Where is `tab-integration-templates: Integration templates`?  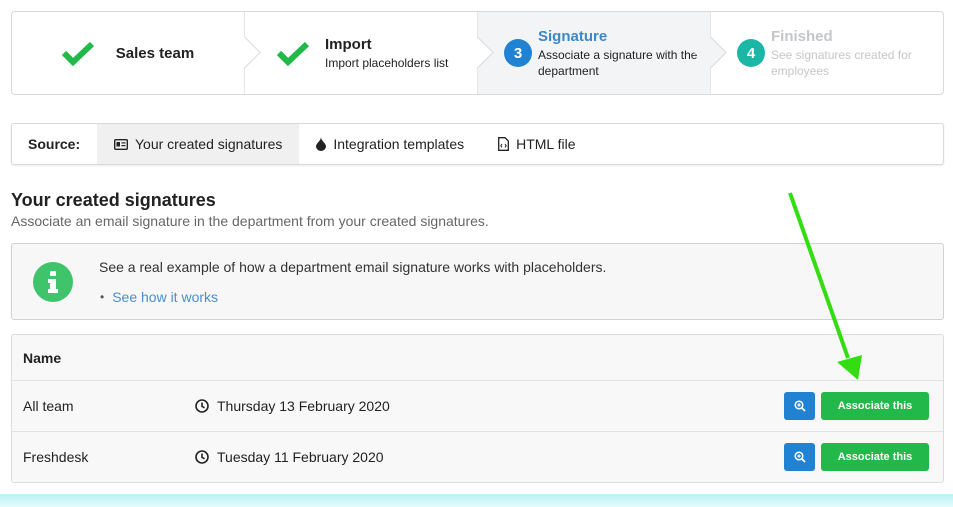 tab-integration-templates: Integration templates is located at coordinates (390, 144).